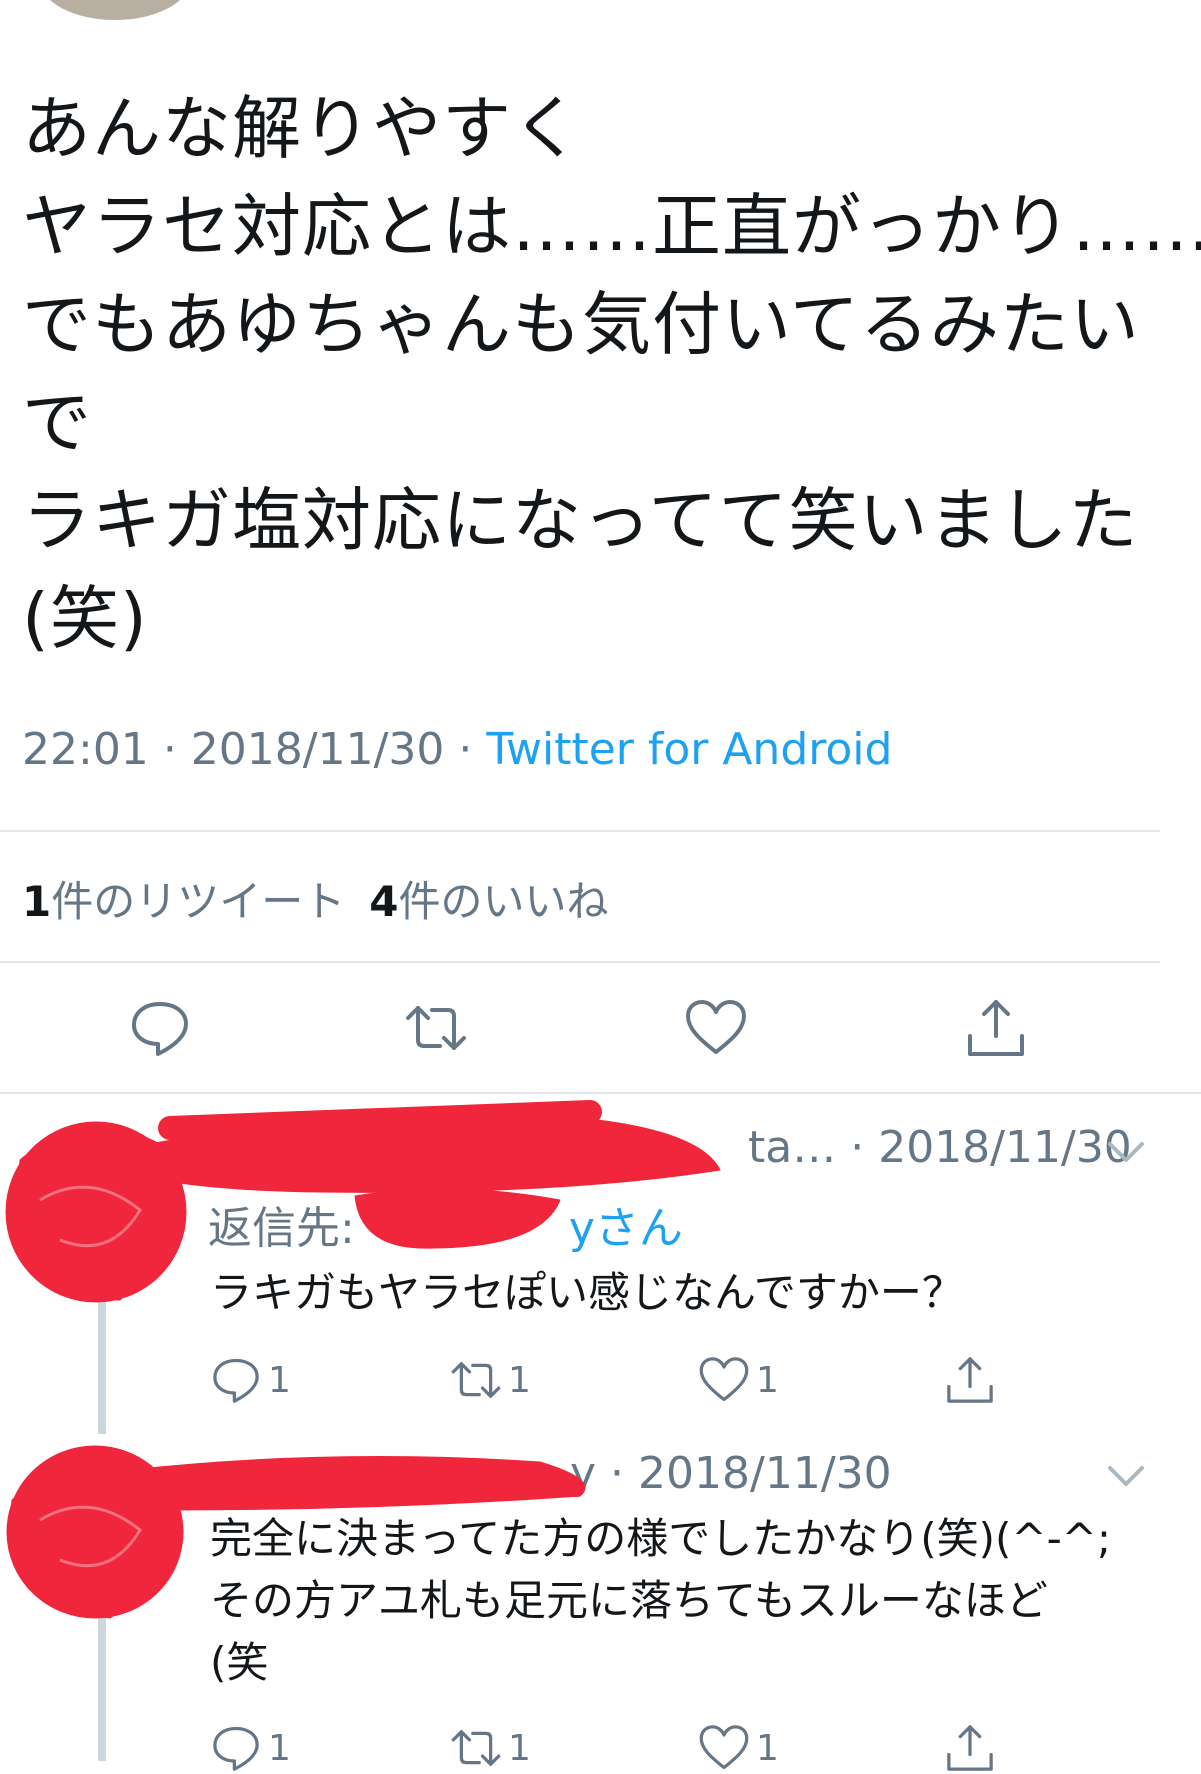 This screenshot has width=1201, height=1774. What do you see at coordinates (689, 749) in the screenshot?
I see `tweet-source-link: Twitter for Android` at bounding box center [689, 749].